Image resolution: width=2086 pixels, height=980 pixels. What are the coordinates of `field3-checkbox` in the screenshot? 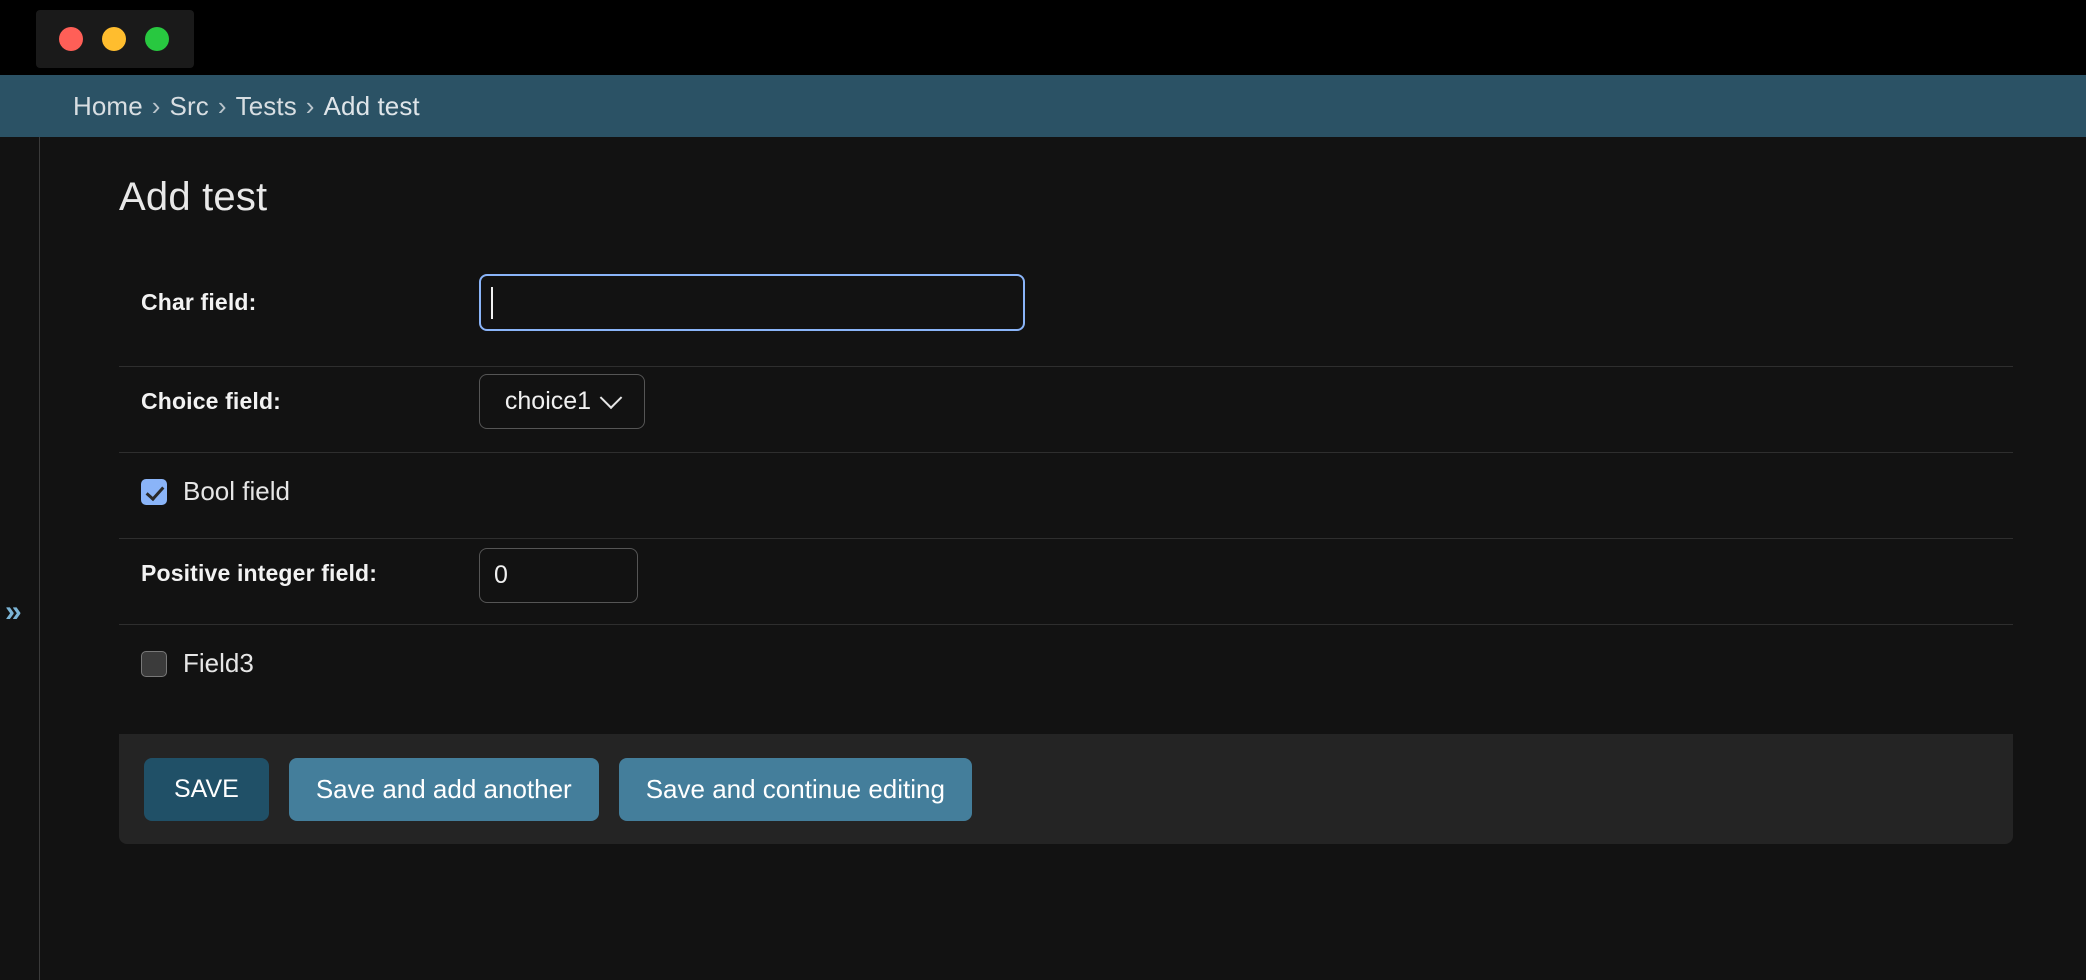 It's located at (154, 663).